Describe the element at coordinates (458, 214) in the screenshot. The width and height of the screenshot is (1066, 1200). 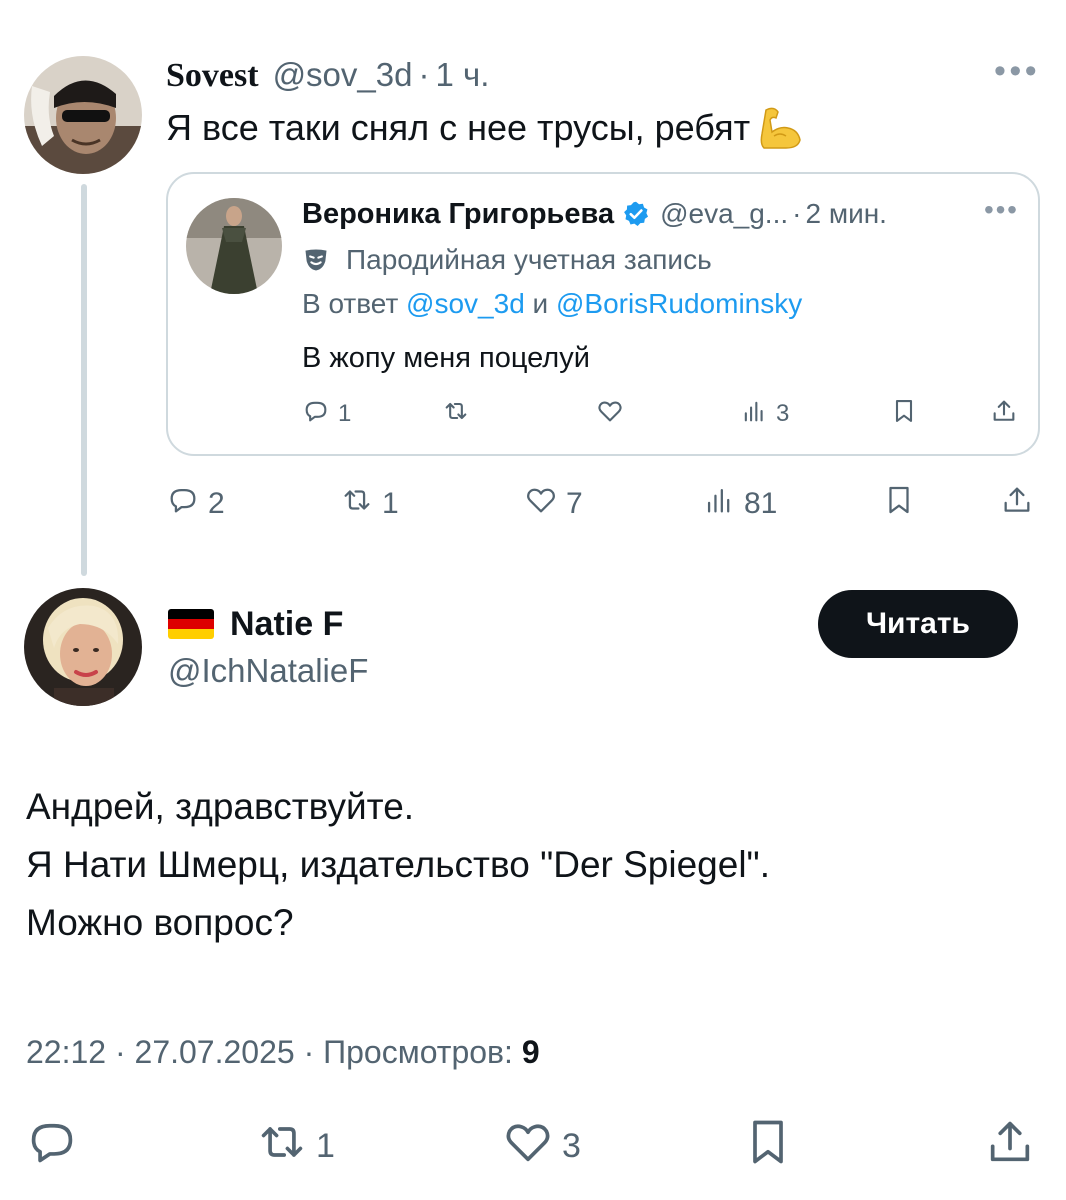
I see `quoted-author-name: Вероника Григорьева` at that location.